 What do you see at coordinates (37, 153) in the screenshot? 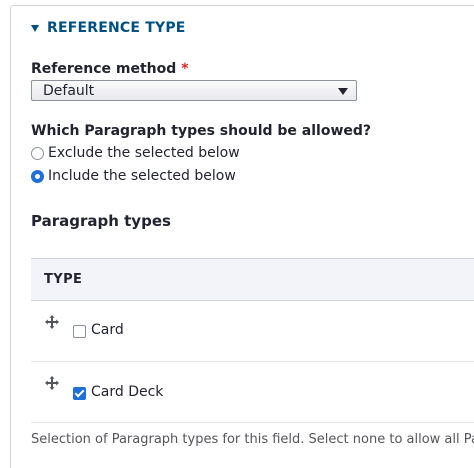
I see `radio-exclude-button` at bounding box center [37, 153].